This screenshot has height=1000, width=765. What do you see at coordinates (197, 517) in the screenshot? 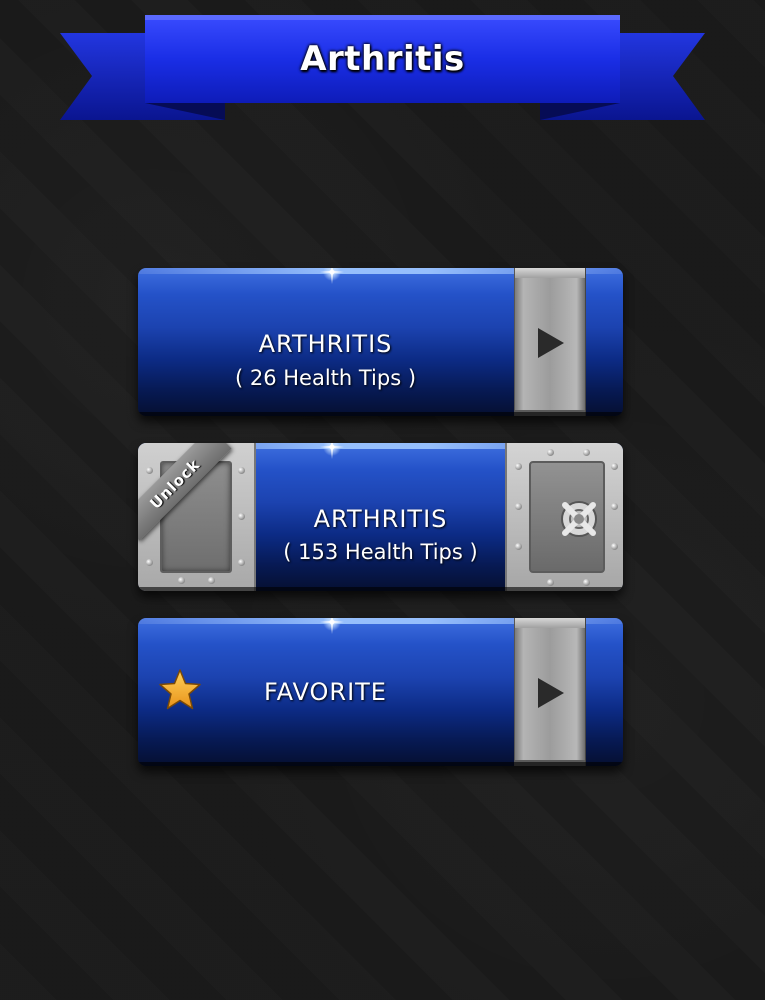
I see `lock-panel-left: Unlock` at bounding box center [197, 517].